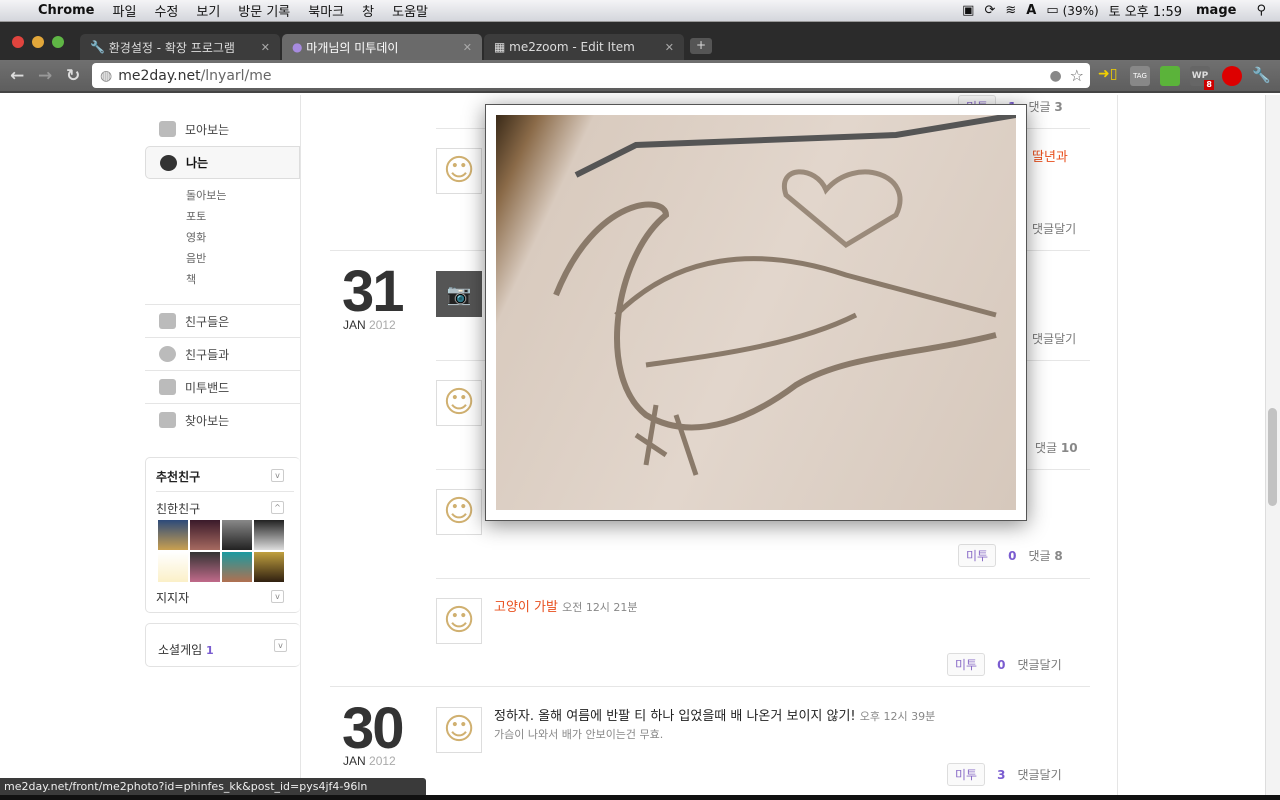 This screenshot has height=800, width=1280. Describe the element at coordinates (125, 10) in the screenshot. I see `menu-file: 파일` at that location.